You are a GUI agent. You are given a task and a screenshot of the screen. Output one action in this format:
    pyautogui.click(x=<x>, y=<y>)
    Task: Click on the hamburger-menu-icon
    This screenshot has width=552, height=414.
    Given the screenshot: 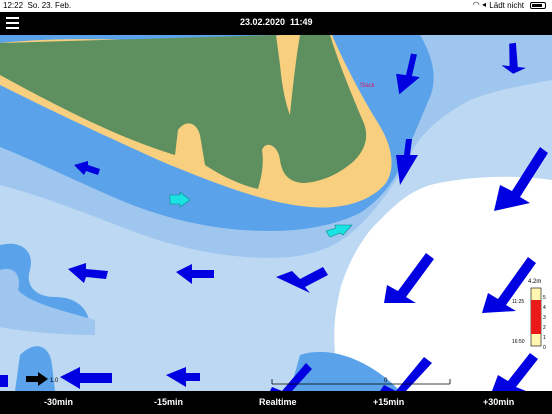 What is the action you would take?
    pyautogui.click(x=12, y=23)
    